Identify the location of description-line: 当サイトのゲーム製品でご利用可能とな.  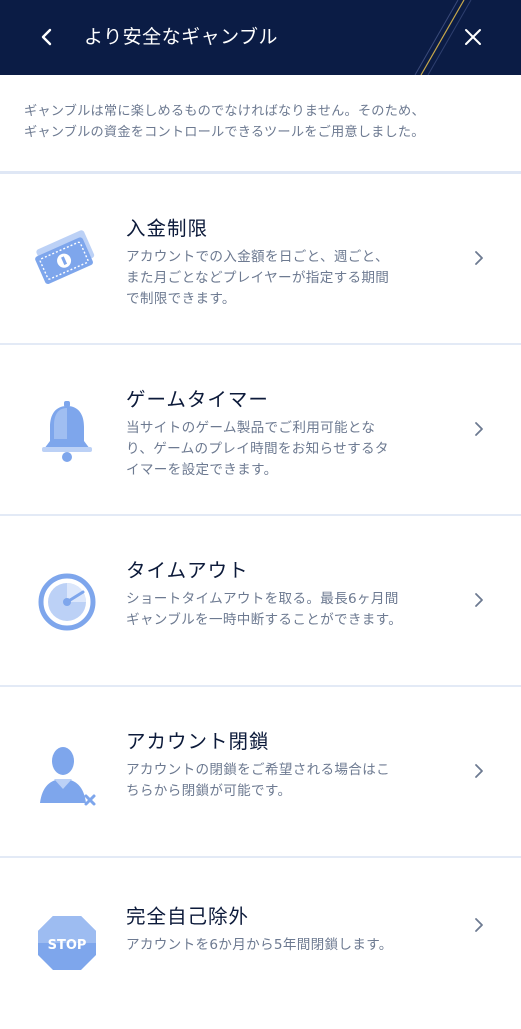
(251, 428).